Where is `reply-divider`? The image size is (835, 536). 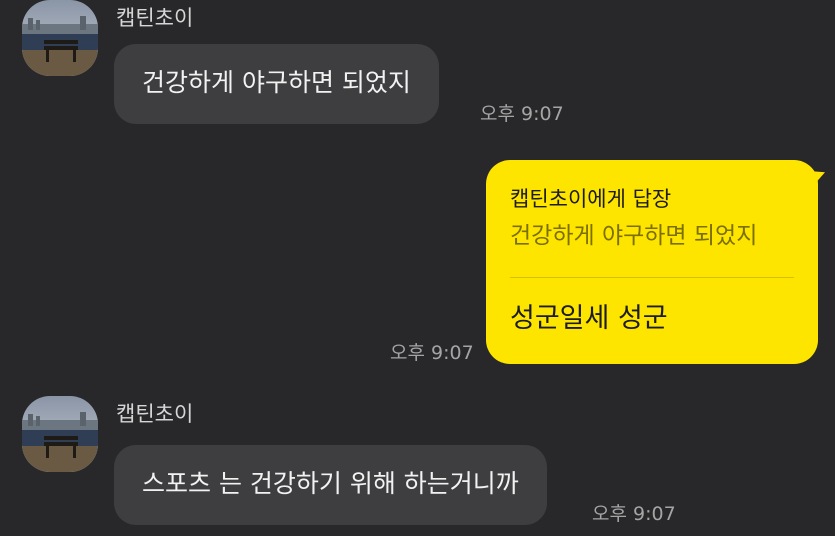
reply-divider is located at coordinates (652, 277).